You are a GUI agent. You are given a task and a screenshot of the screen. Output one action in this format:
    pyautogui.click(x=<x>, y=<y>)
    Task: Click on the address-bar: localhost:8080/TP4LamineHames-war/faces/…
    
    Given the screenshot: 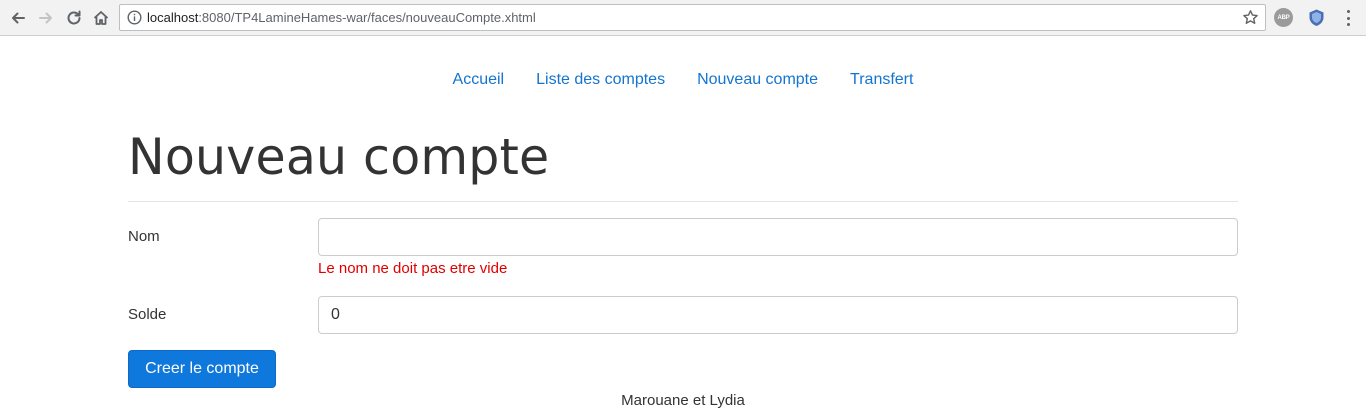 What is the action you would take?
    pyautogui.click(x=692, y=17)
    